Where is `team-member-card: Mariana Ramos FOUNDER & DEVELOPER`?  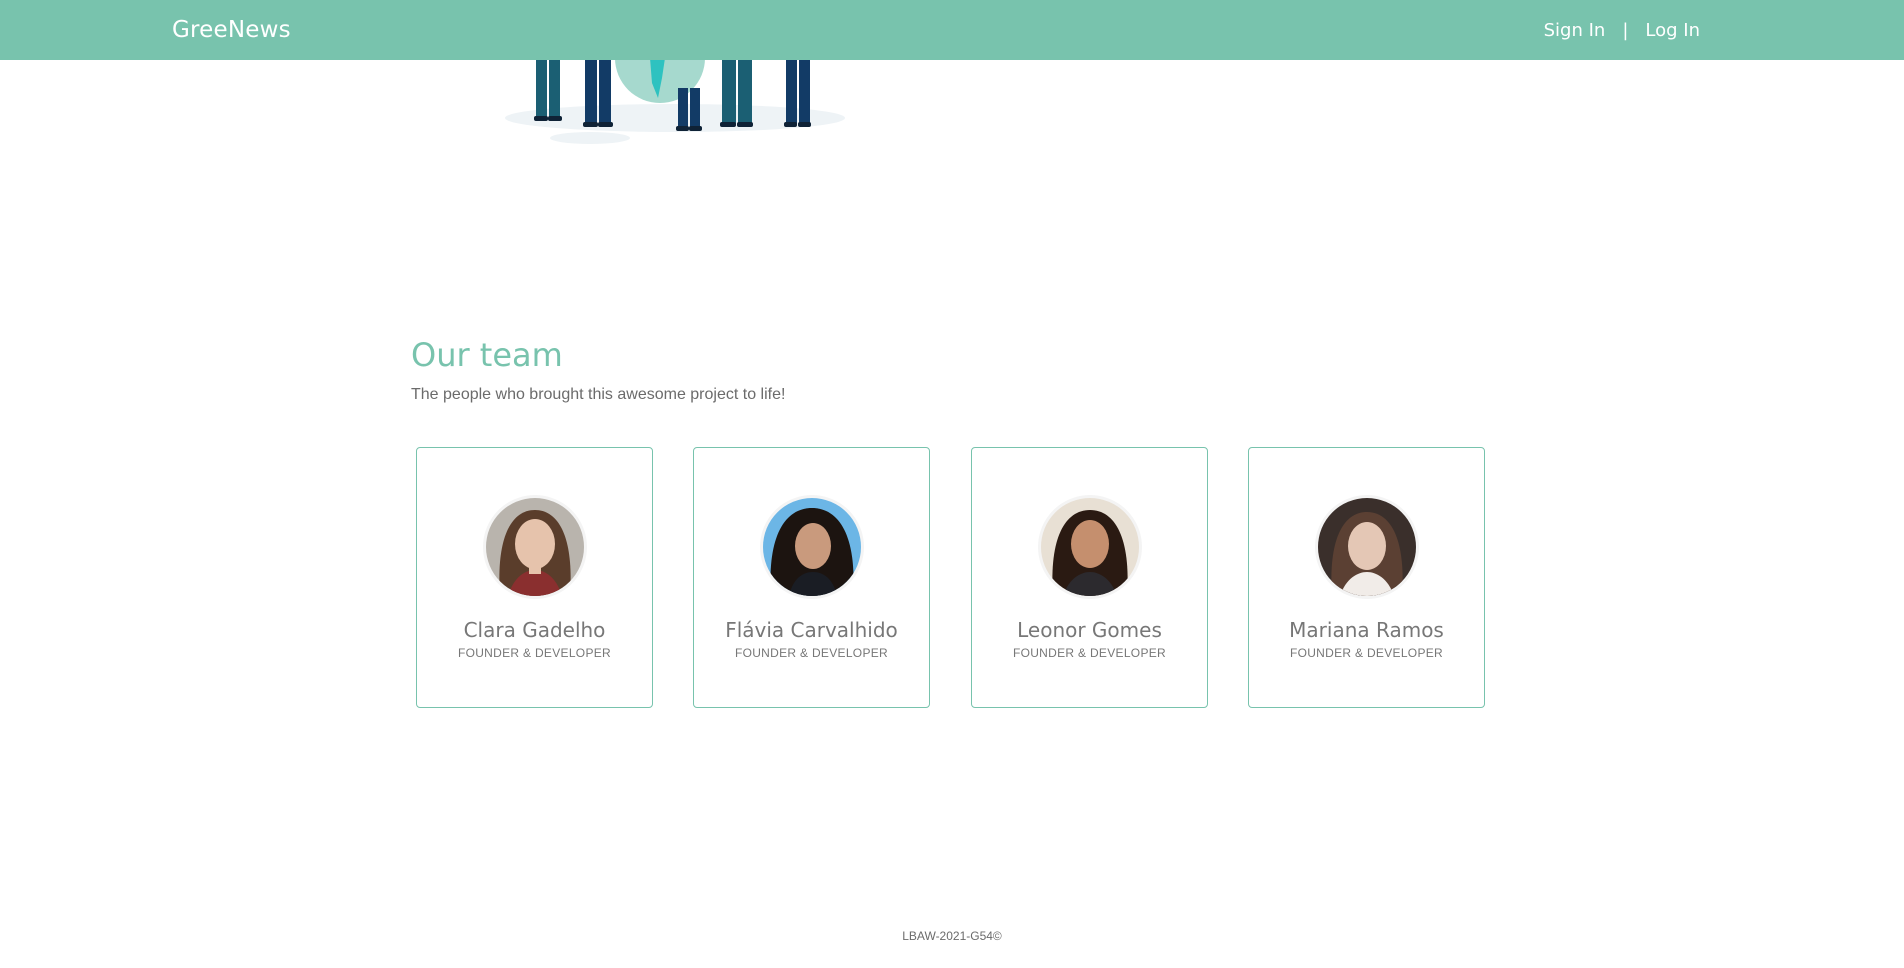 team-member-card: Mariana Ramos FOUNDER & DEVELOPER is located at coordinates (1366, 577).